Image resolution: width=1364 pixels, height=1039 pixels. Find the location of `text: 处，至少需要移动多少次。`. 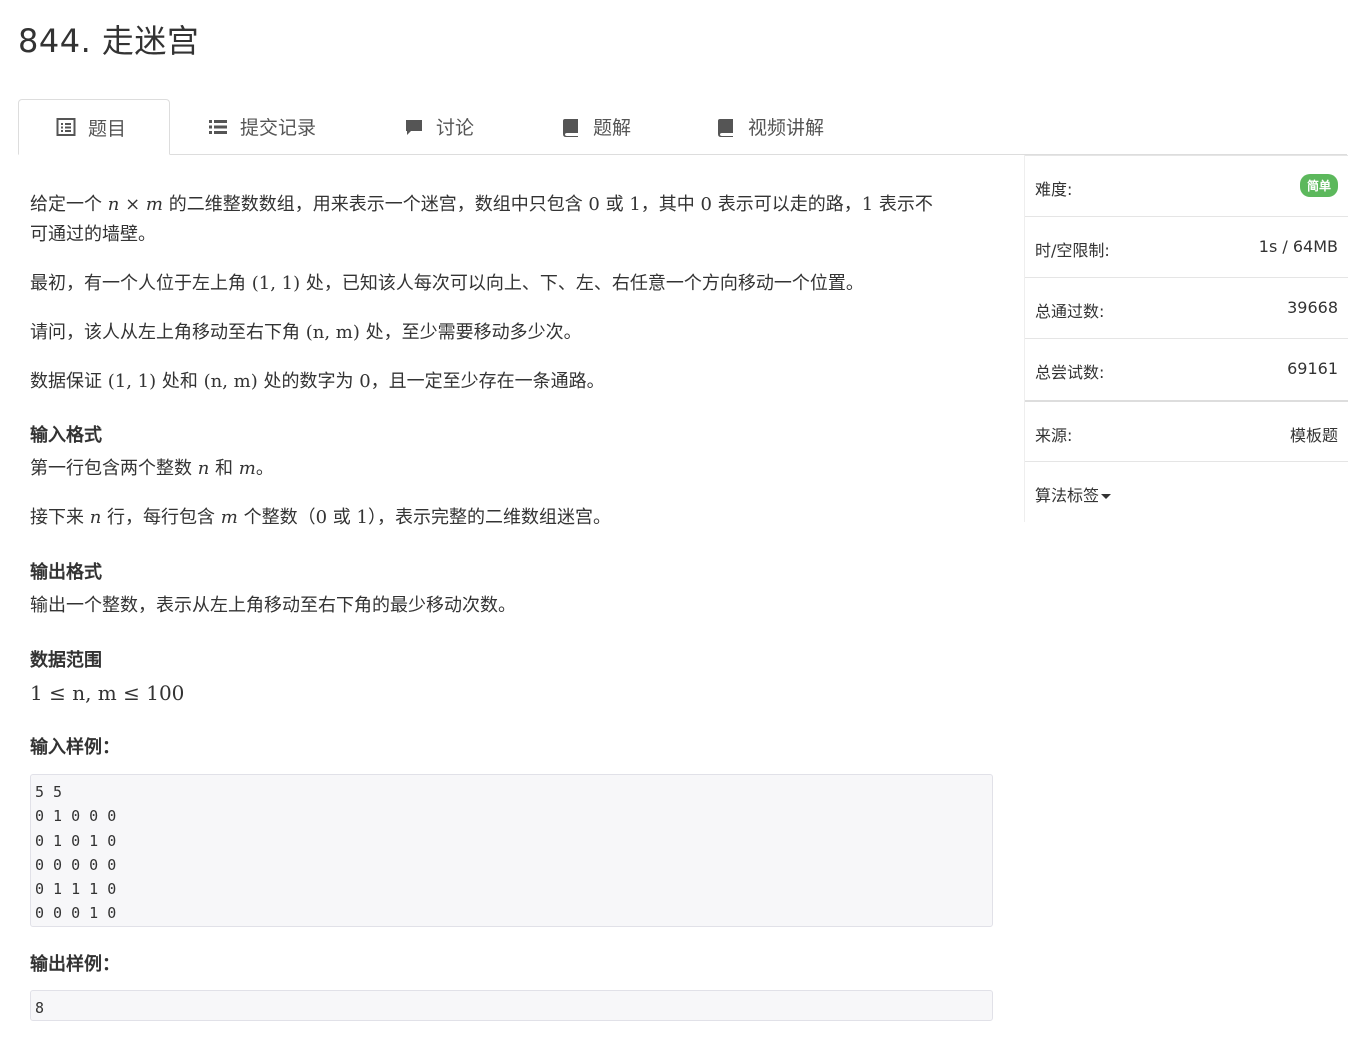

text: 处，至少需要移动多少次。 is located at coordinates (470, 332).